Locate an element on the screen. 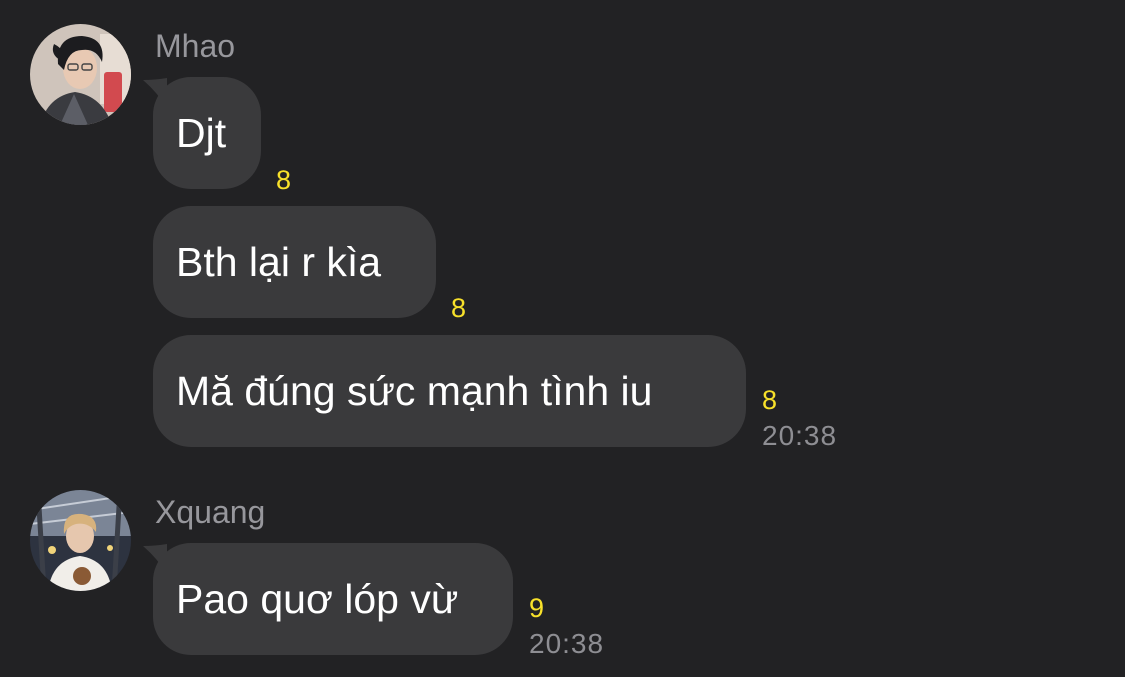 Image resolution: width=1125 pixels, height=677 pixels. avatar-mhao is located at coordinates (80, 74).